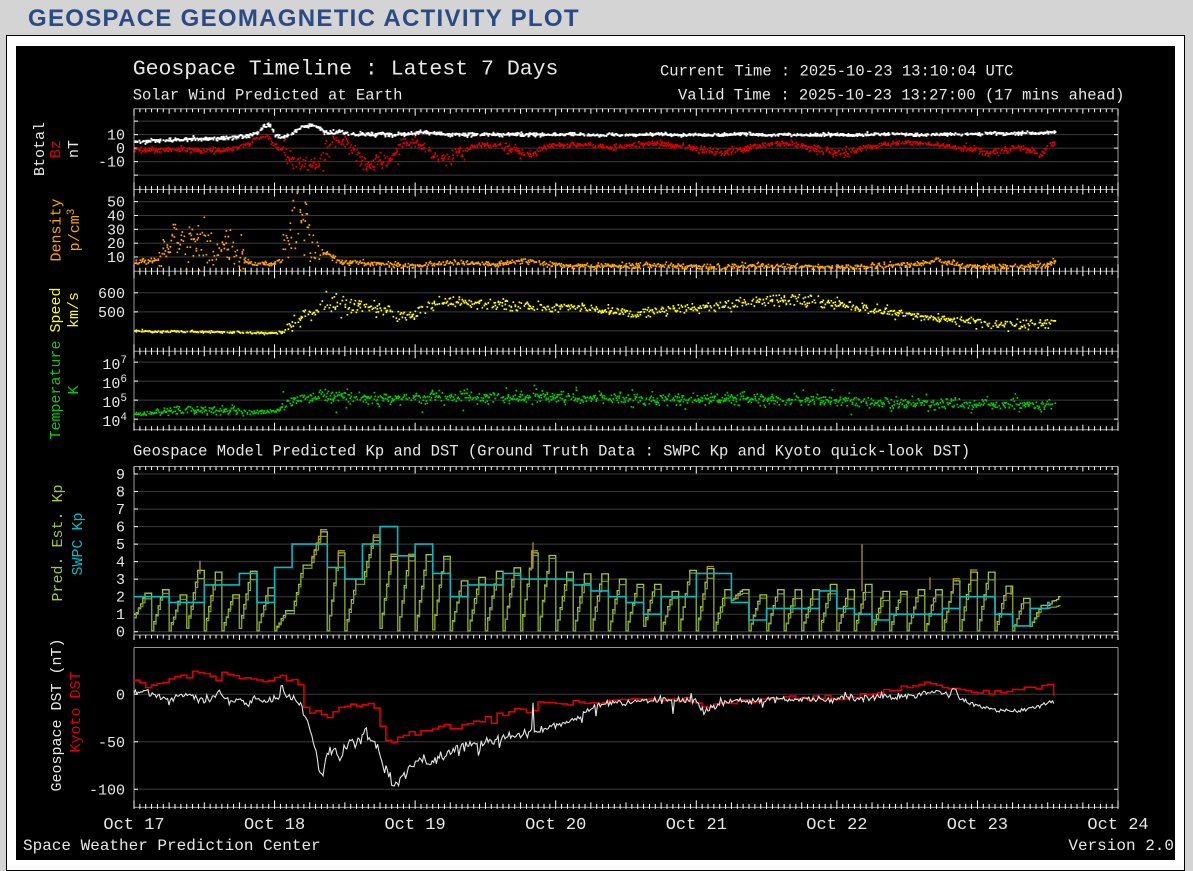 Image resolution: width=1193 pixels, height=871 pixels. I want to click on svg-text: 2, so click(120, 598).